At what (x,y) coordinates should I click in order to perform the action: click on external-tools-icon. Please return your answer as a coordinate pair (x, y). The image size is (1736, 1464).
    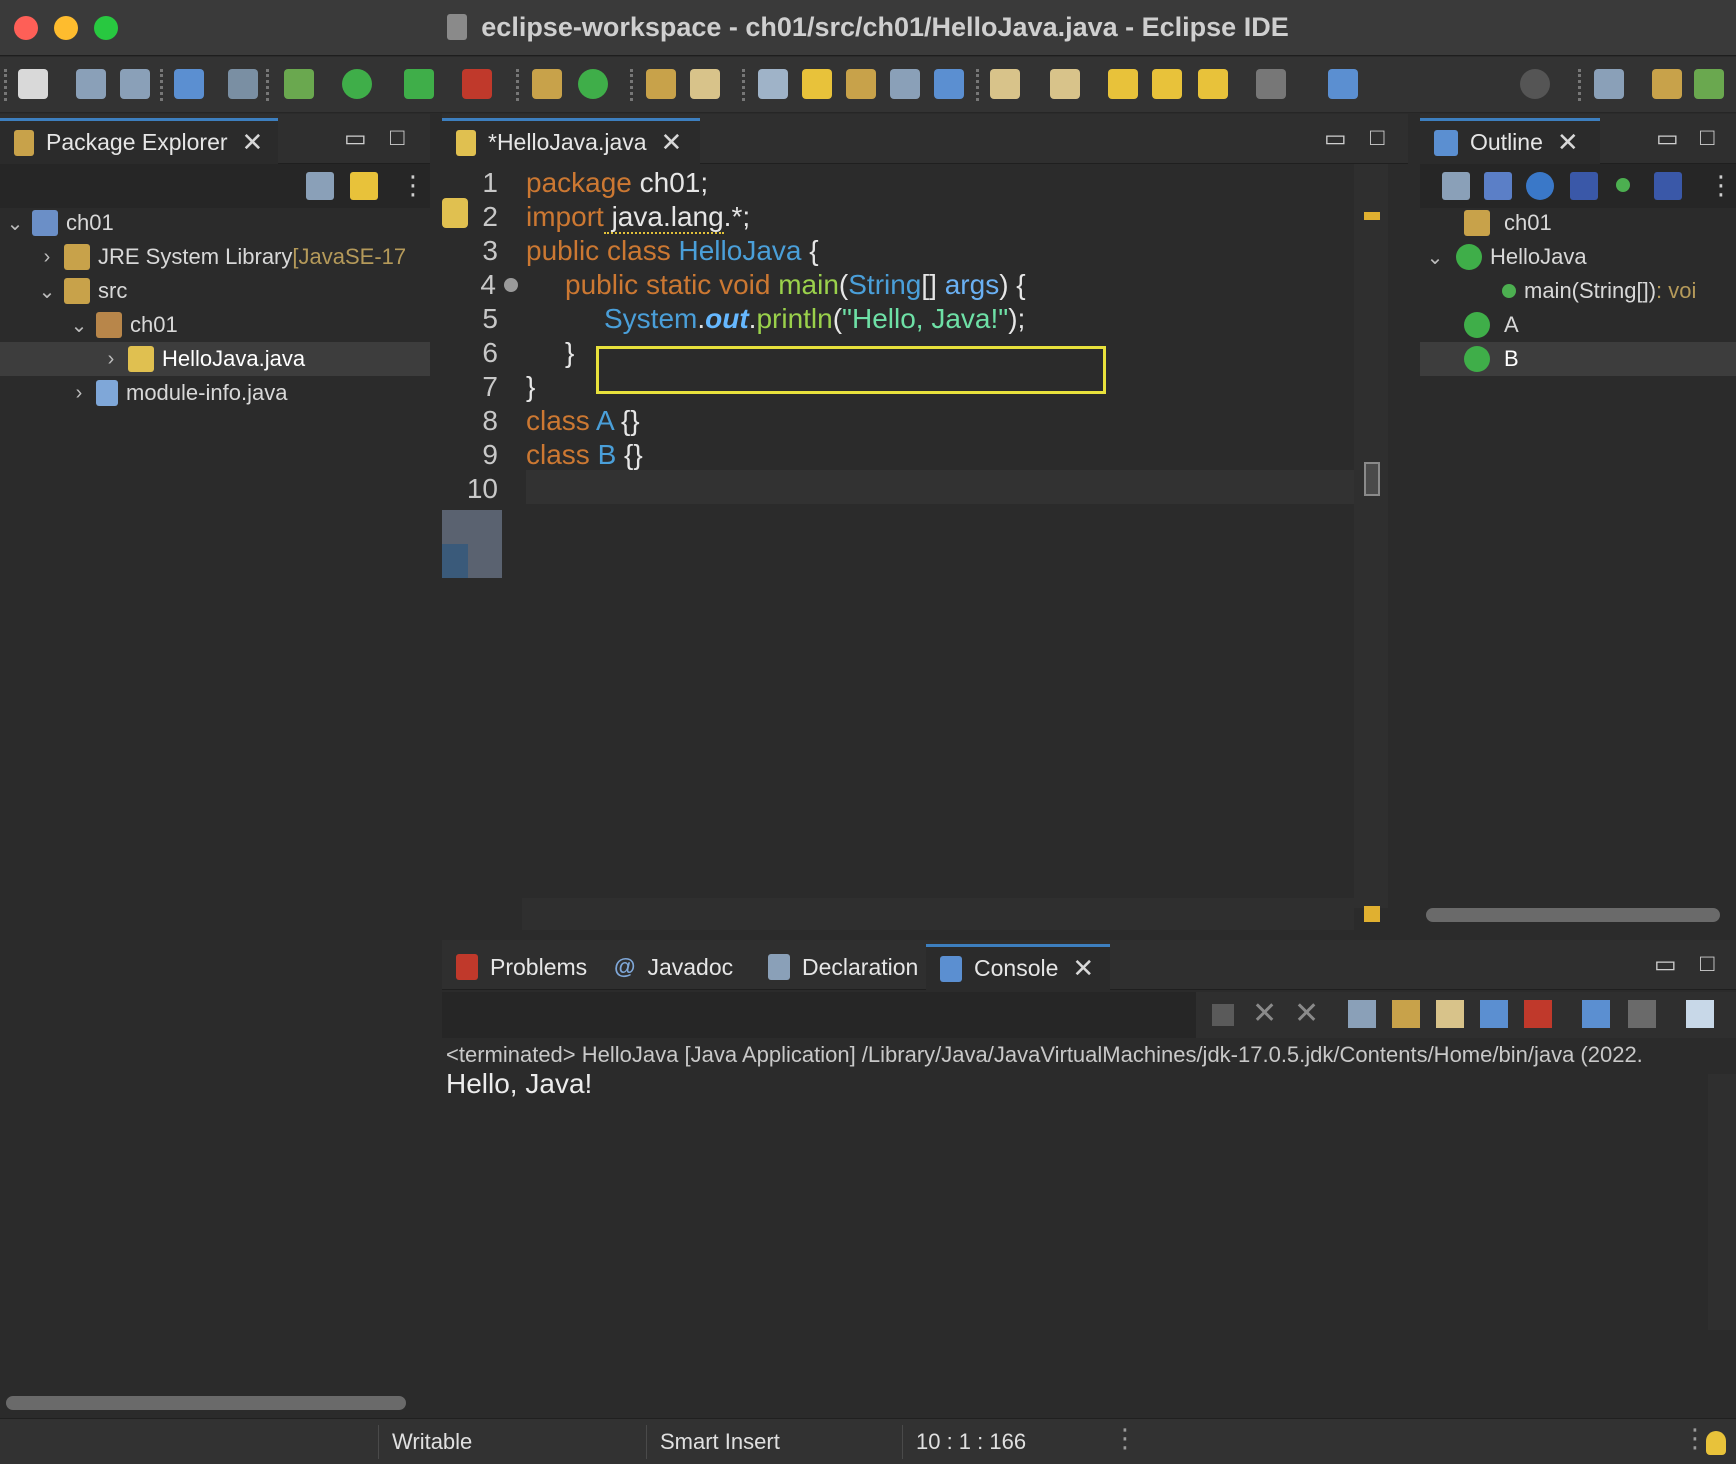
    Looking at the image, I should click on (477, 84).